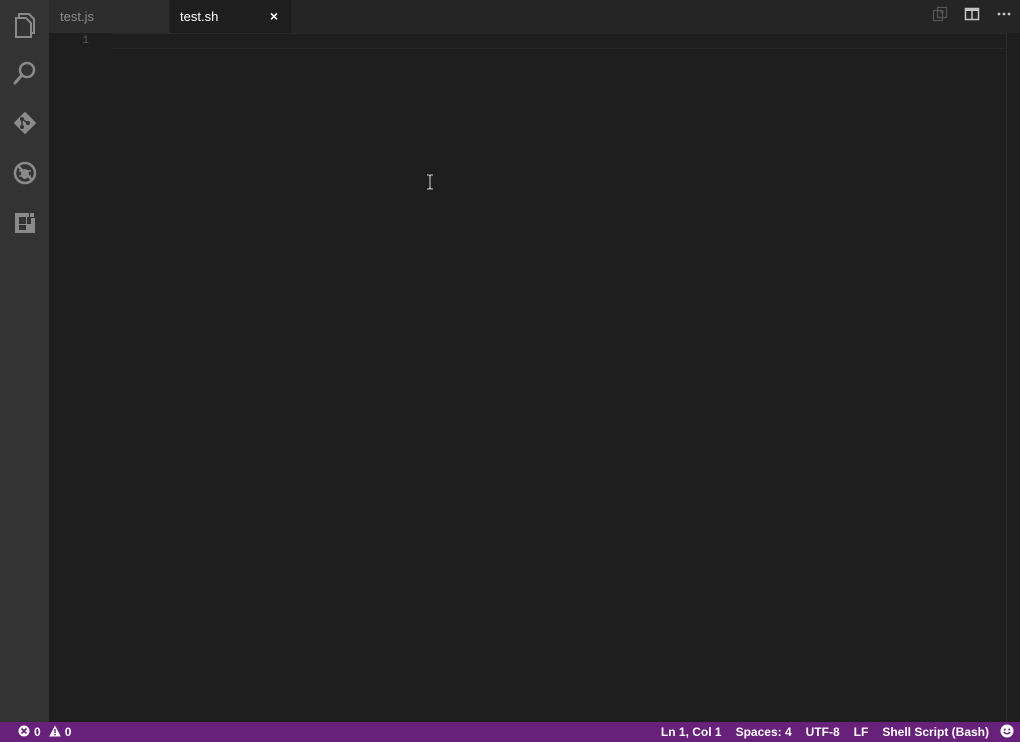 The height and width of the screenshot is (742, 1020). I want to click on open-changes-button, so click(940, 16).